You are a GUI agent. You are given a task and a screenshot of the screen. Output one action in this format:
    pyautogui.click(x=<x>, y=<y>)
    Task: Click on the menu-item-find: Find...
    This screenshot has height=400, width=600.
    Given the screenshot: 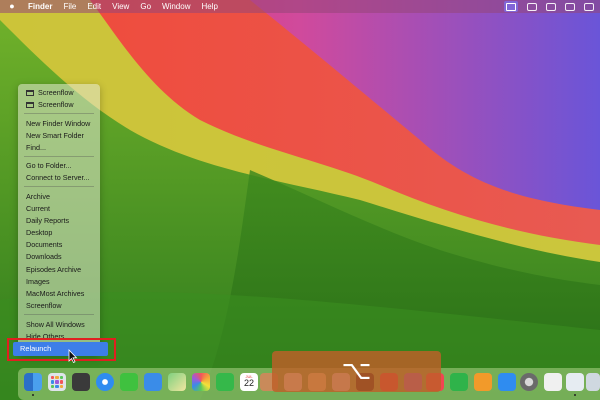 What is the action you would take?
    pyautogui.click(x=36, y=147)
    